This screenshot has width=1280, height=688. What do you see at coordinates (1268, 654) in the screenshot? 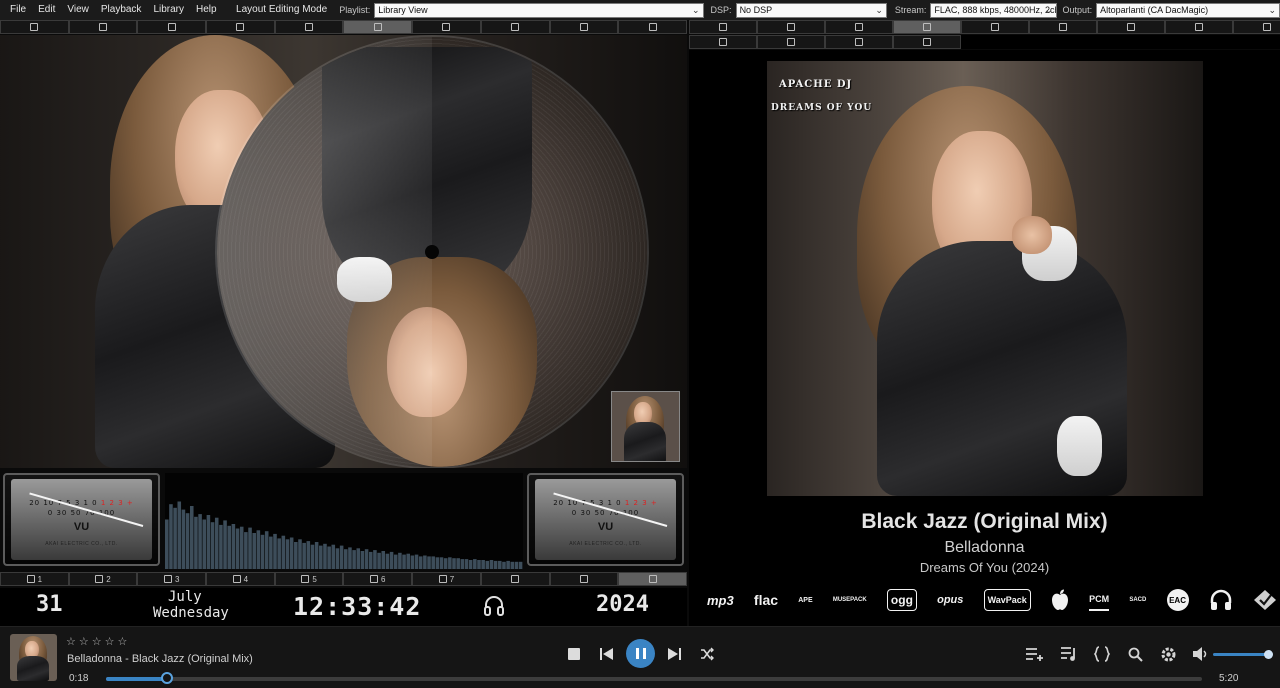
I see `volume-knob` at bounding box center [1268, 654].